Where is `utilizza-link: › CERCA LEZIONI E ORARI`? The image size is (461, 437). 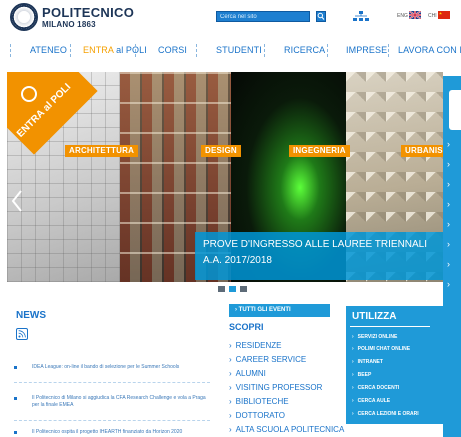
utilizza-link: › CERCA LEZIONI E ORARI is located at coordinates (385, 414).